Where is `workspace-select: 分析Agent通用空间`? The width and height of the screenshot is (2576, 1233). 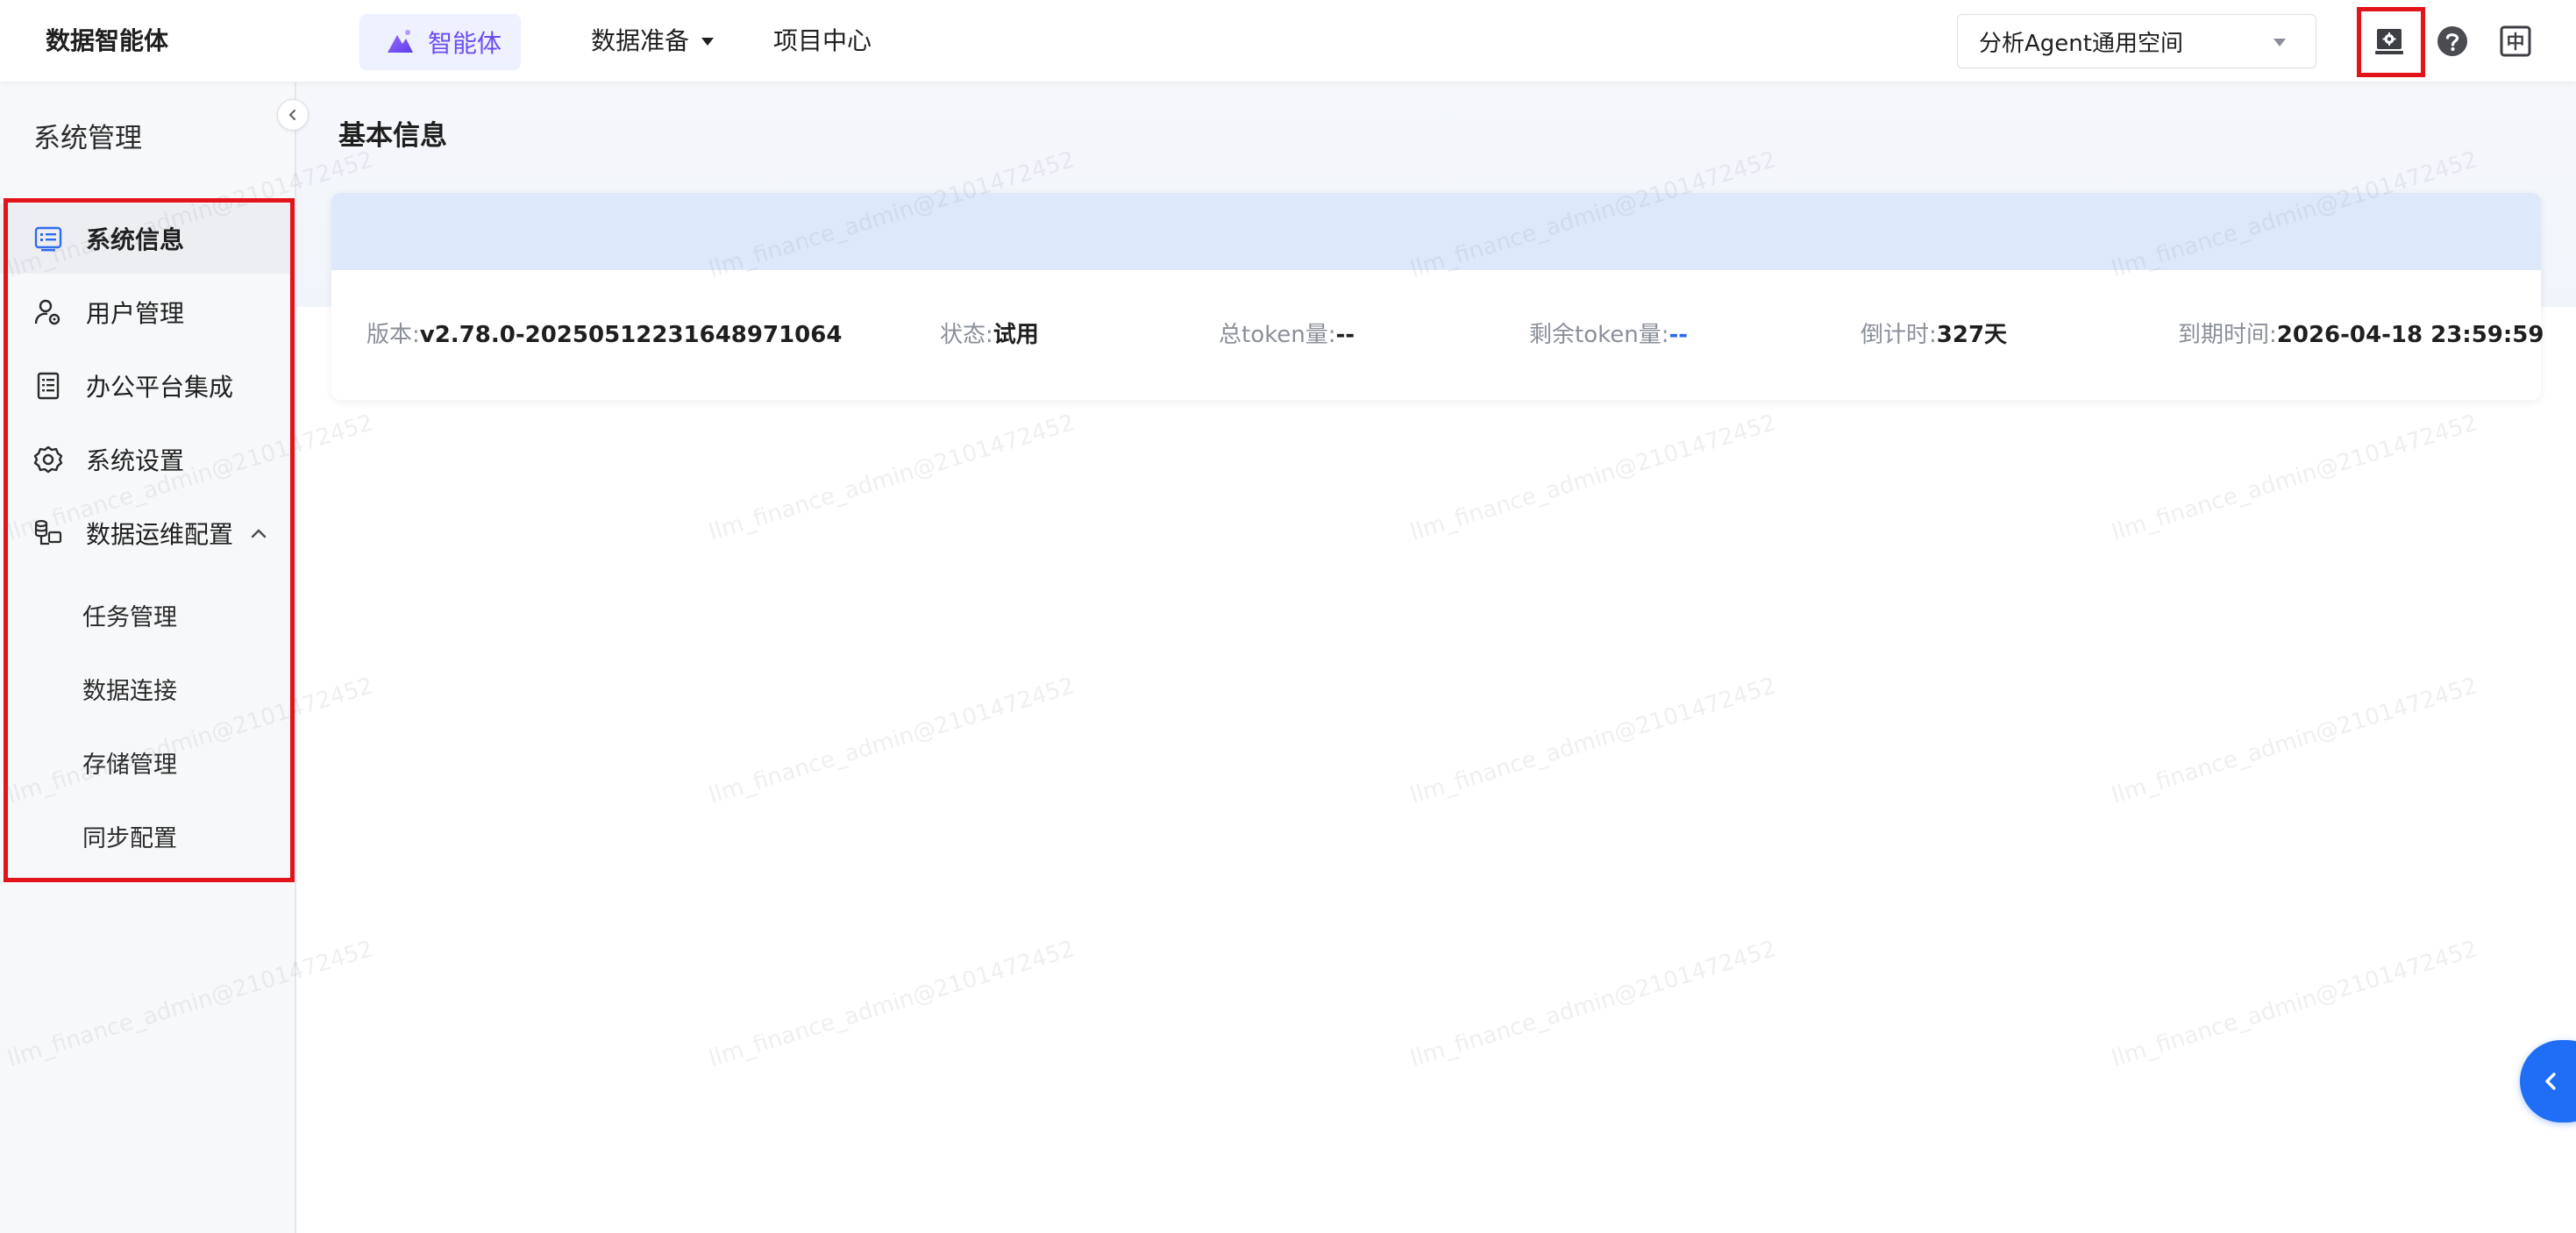
workspace-select: 分析Agent通用空间 is located at coordinates (2136, 41).